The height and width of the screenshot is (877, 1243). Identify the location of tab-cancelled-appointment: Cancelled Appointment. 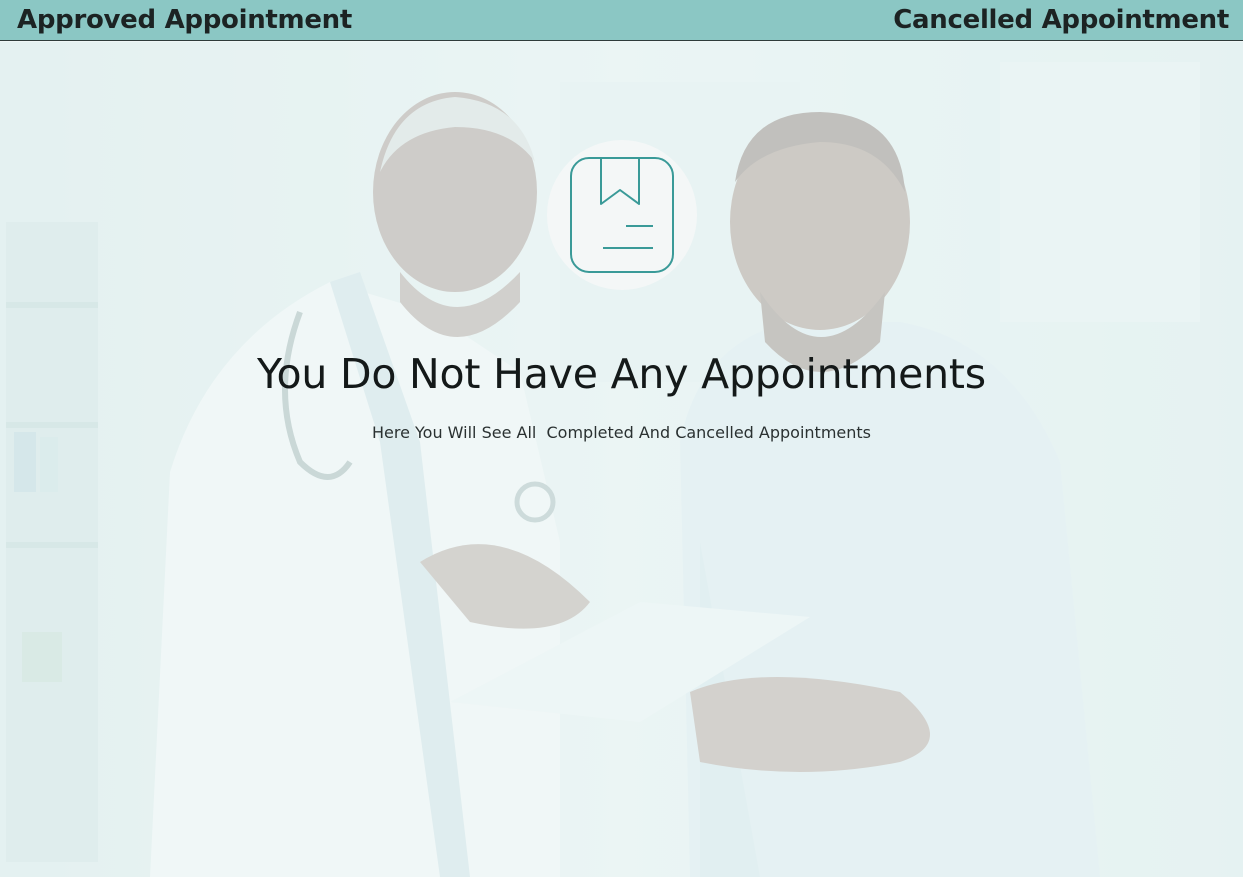
(1061, 20).